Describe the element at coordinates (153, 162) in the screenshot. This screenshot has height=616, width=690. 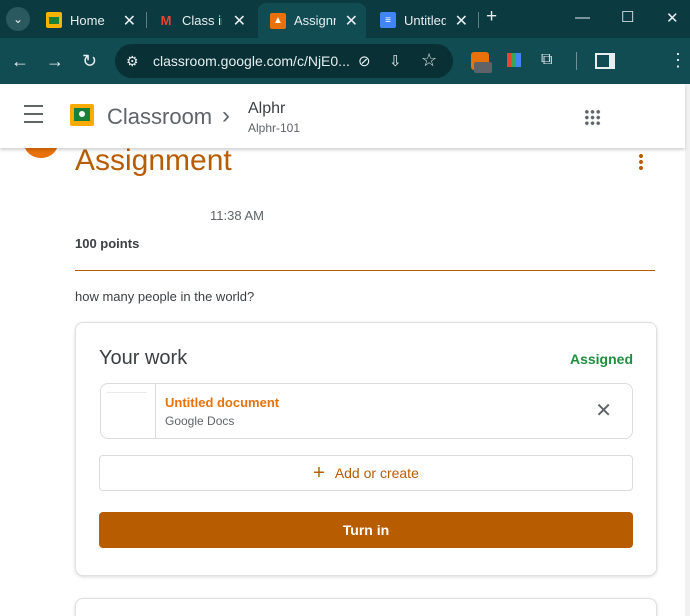
I see `assignment-title: Assignment` at that location.